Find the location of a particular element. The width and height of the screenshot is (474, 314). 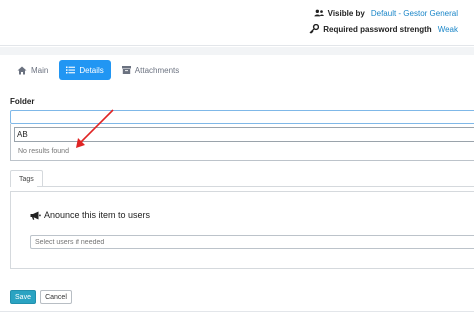

home-icon is located at coordinates (22, 70).